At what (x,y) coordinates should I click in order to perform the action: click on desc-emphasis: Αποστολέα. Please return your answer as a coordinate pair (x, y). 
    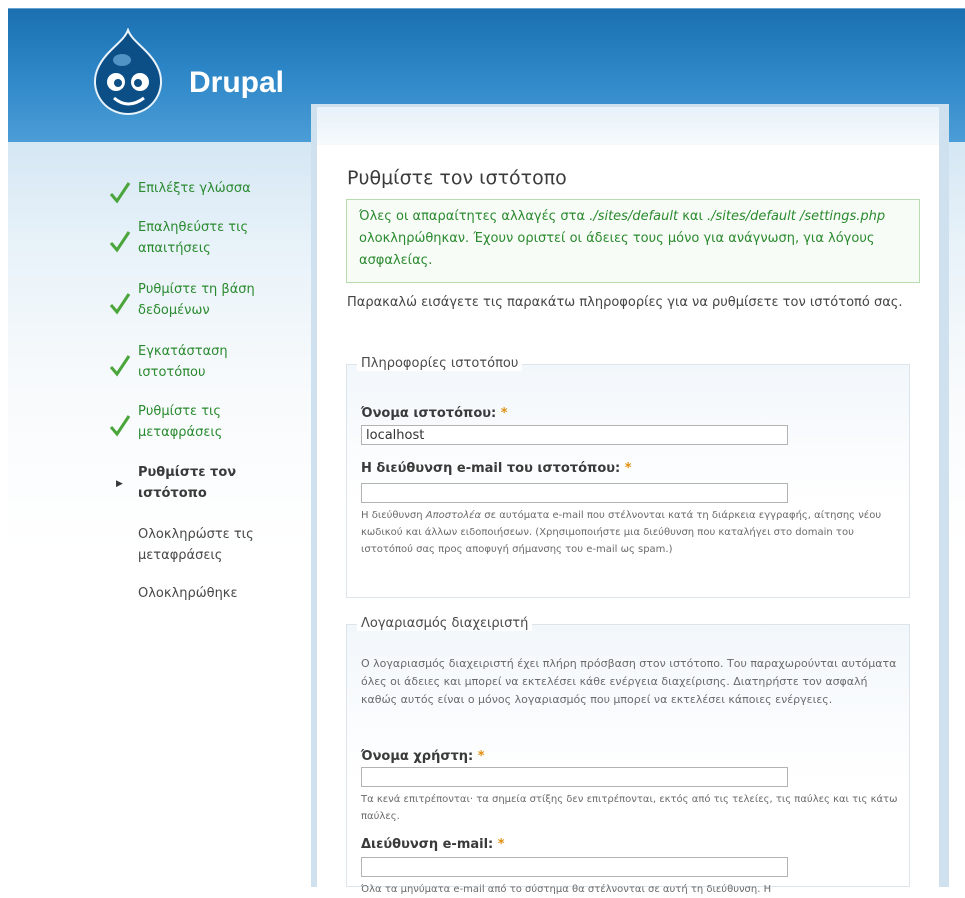
    Looking at the image, I should click on (453, 515).